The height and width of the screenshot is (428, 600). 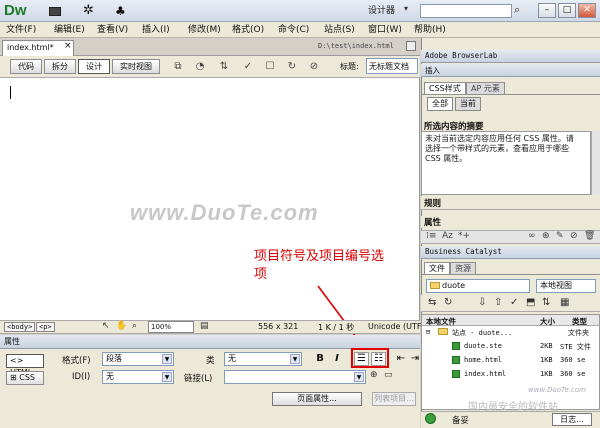 I want to click on css-icon: ⊞, so click(x=15, y=377).